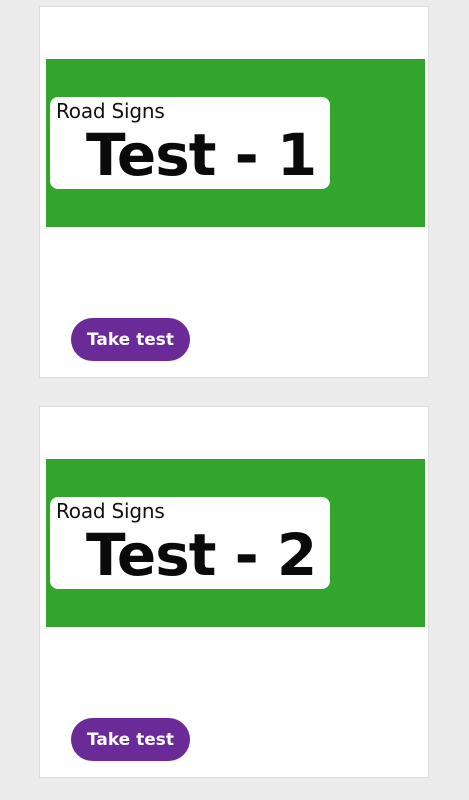 The height and width of the screenshot is (800, 469). I want to click on banner-title: Test - 1, so click(201, 155).